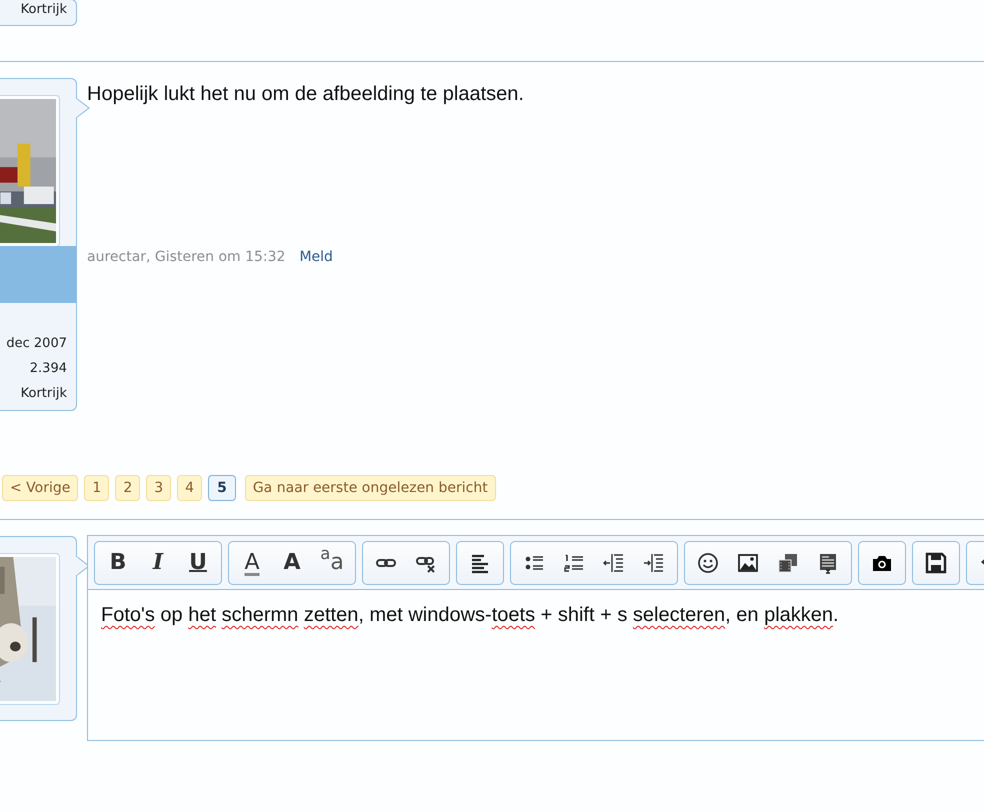 Image resolution: width=984 pixels, height=812 pixels. Describe the element at coordinates (305, 94) in the screenshot. I see `post-text: Hopelijk lukt het nu om de afbeelding te plaatsen.` at that location.